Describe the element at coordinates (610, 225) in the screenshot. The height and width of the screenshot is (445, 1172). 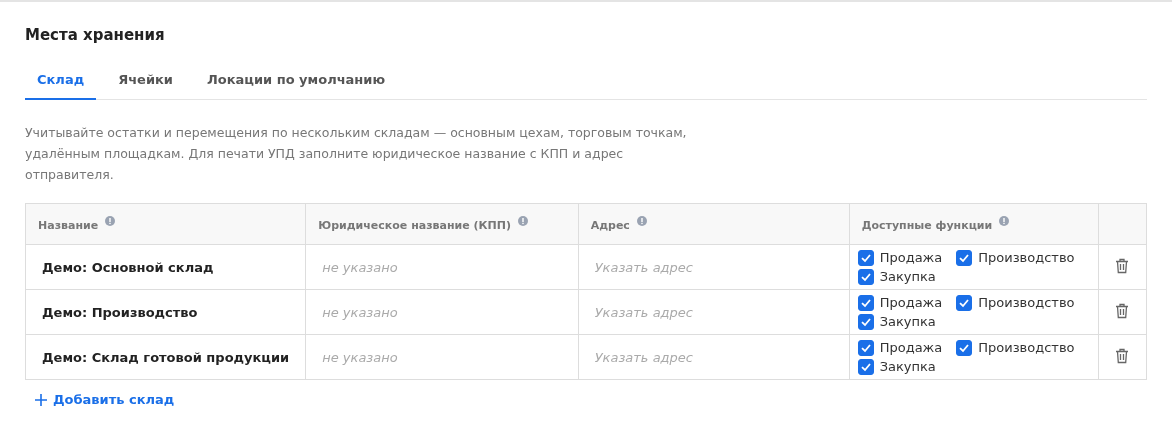
I see `column-label: Адрес` at that location.